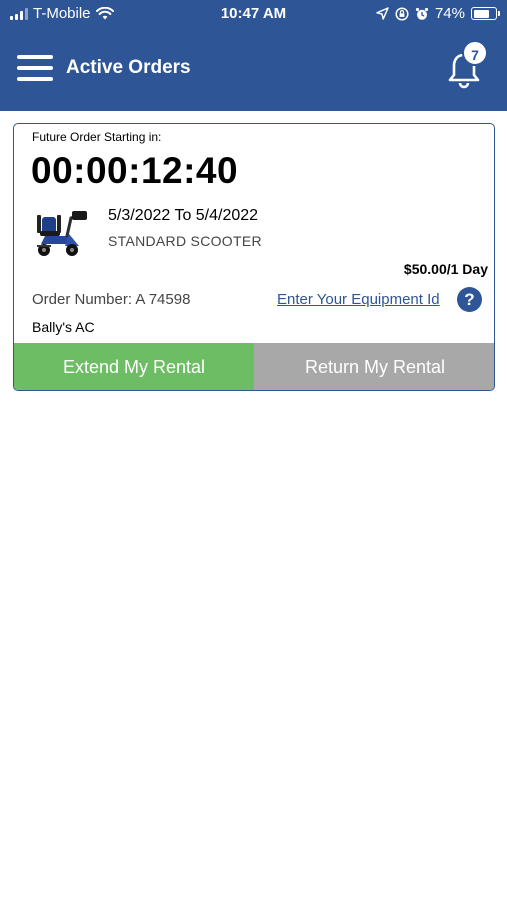 Image resolution: width=507 pixels, height=900 pixels. What do you see at coordinates (63, 327) in the screenshot?
I see `rental-location: Bally's AC` at bounding box center [63, 327].